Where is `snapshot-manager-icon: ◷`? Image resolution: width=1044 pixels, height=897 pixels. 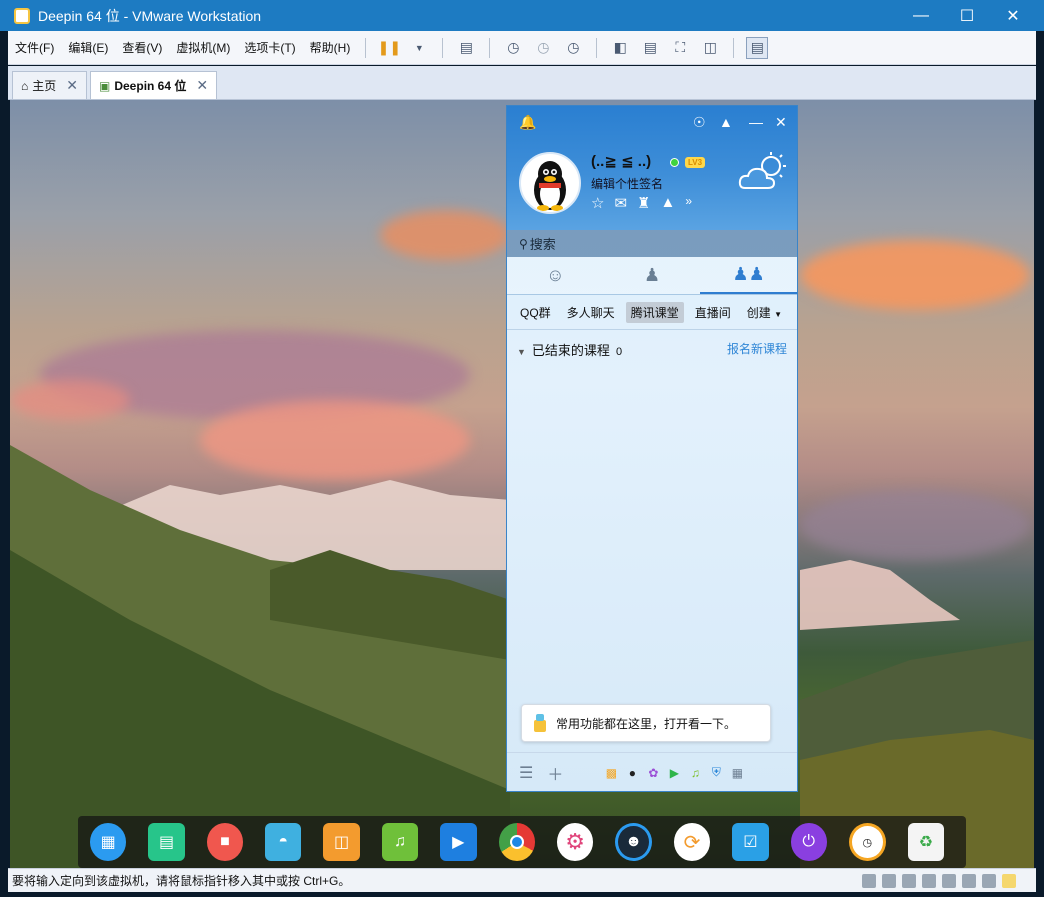
snapshot-manager-icon: ◷ is located at coordinates (573, 48).